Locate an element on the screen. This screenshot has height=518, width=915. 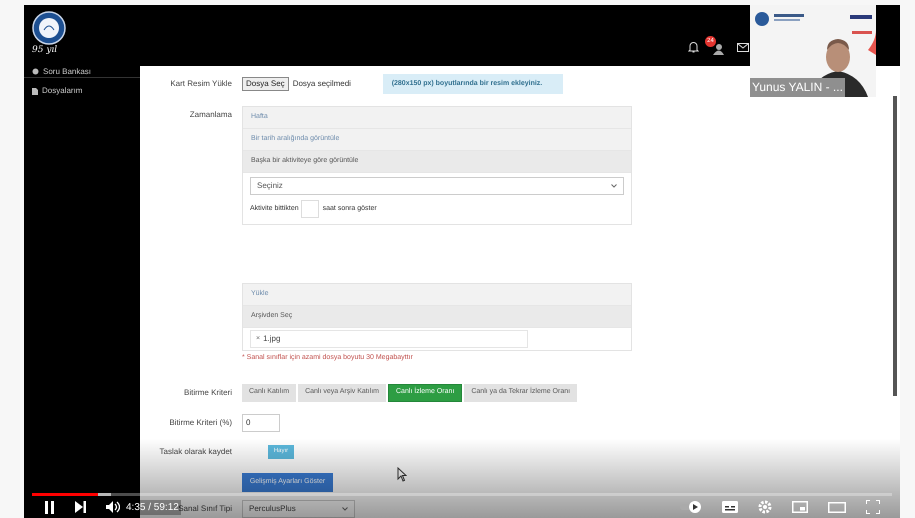
logo-icon is located at coordinates (49, 28).